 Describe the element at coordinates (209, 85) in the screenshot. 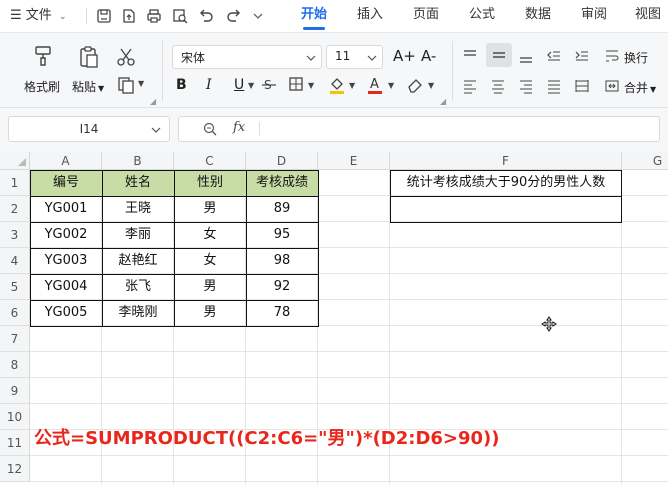

I see `italic-button: I` at that location.